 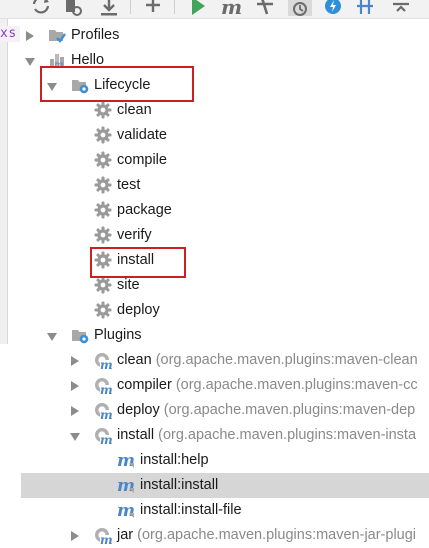 What do you see at coordinates (214, 85) in the screenshot?
I see `tree-node-lifecycle: Lifecycle` at bounding box center [214, 85].